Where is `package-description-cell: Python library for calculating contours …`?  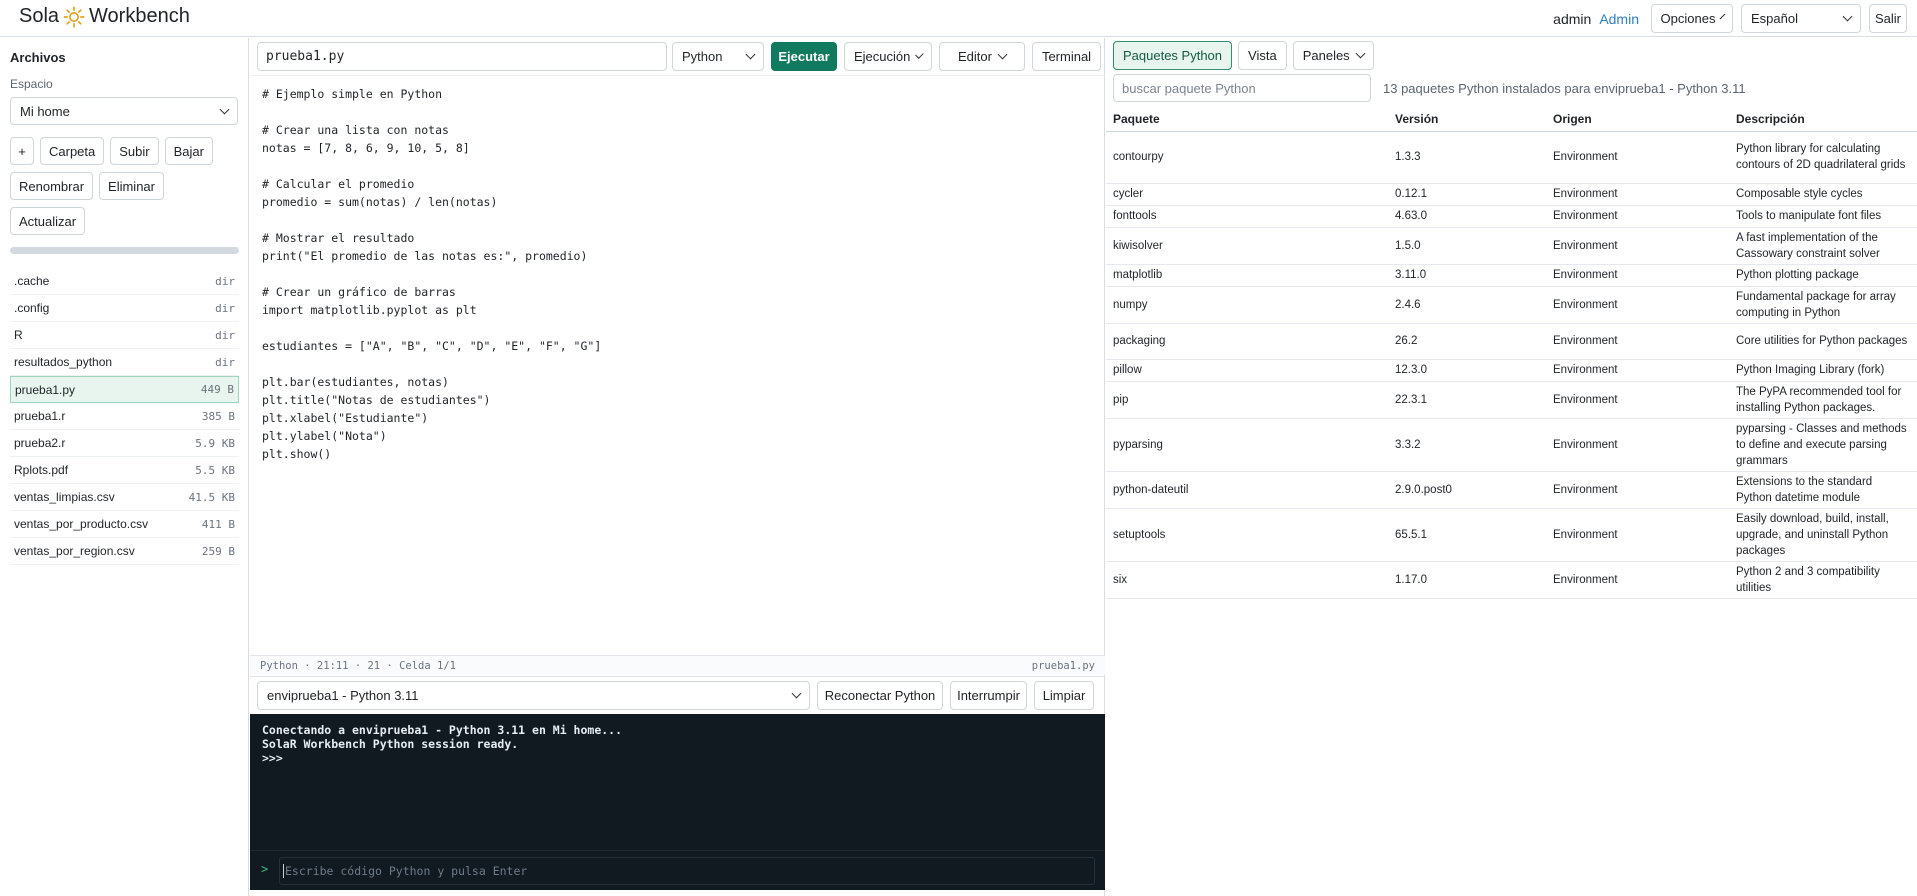 package-description-cell: Python library for calculating contours … is located at coordinates (1823, 157).